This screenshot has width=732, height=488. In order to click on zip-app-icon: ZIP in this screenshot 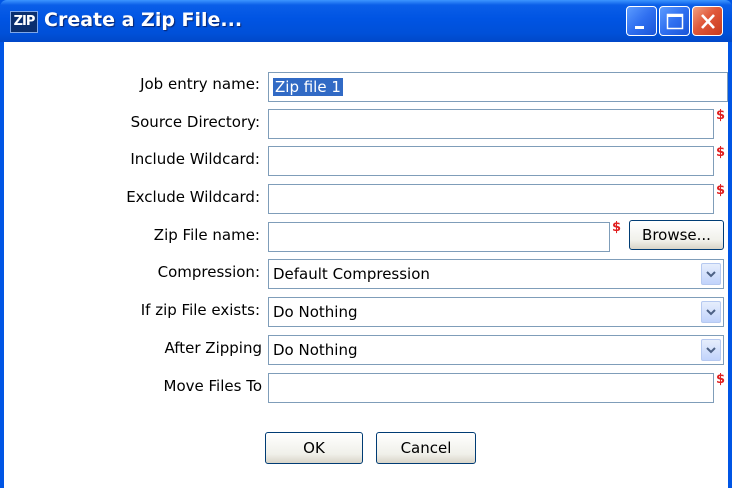, I will do `click(24, 22)`.